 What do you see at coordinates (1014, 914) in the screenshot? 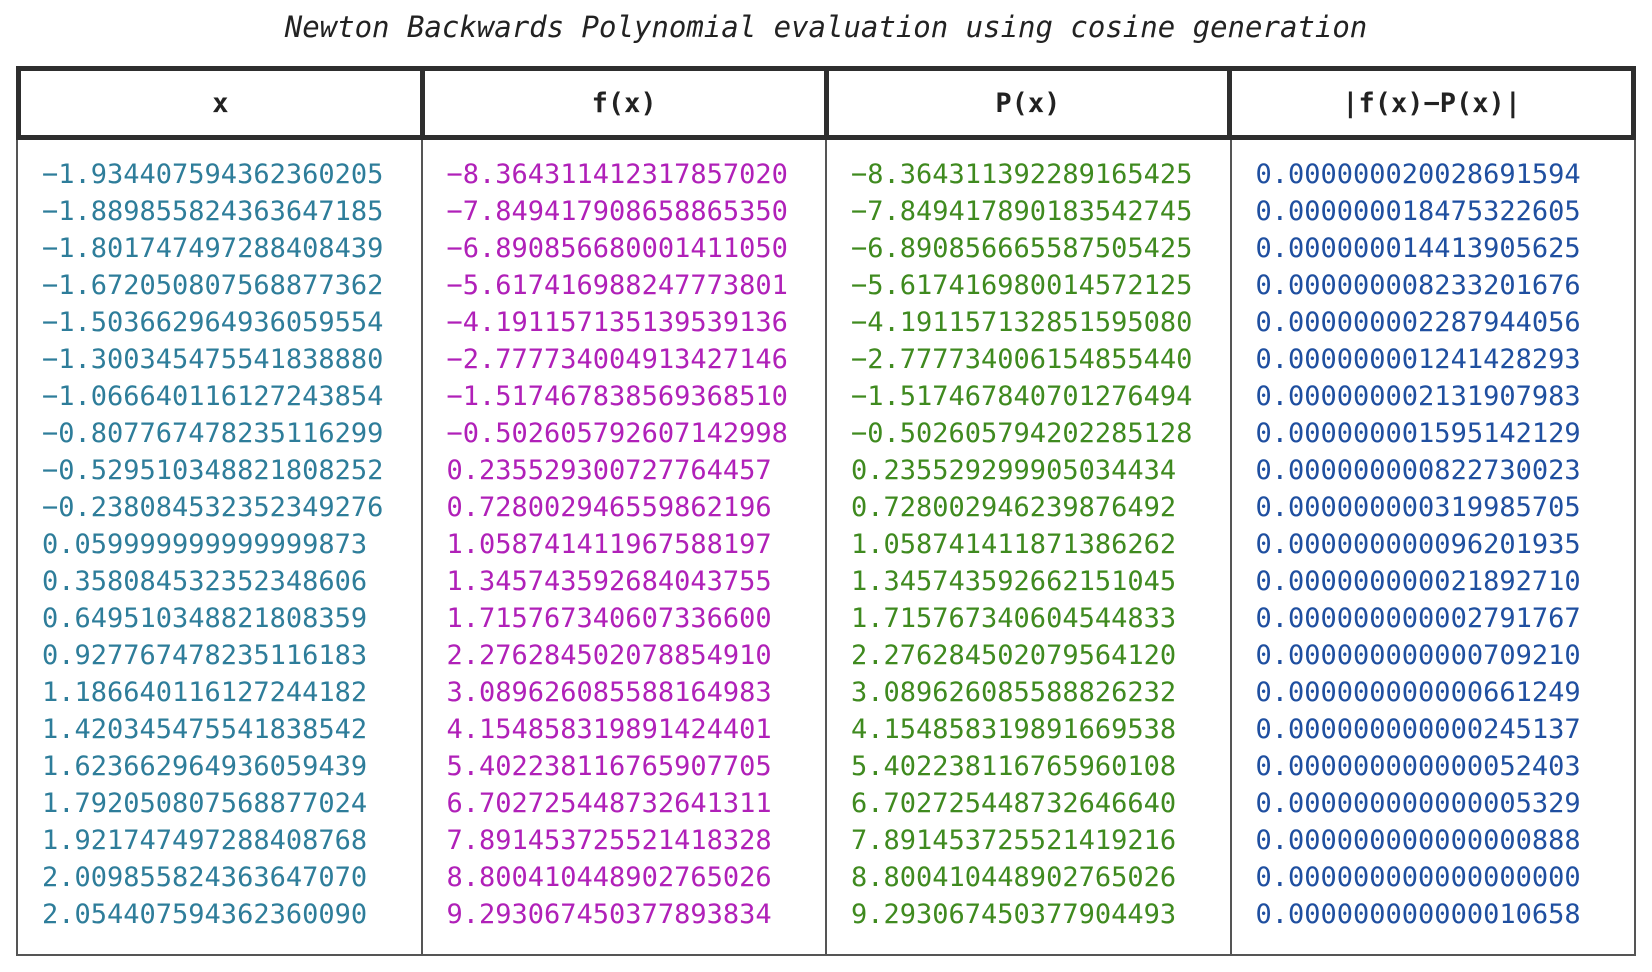
I see `cell-px-20: 9.293067450377904493` at bounding box center [1014, 914].